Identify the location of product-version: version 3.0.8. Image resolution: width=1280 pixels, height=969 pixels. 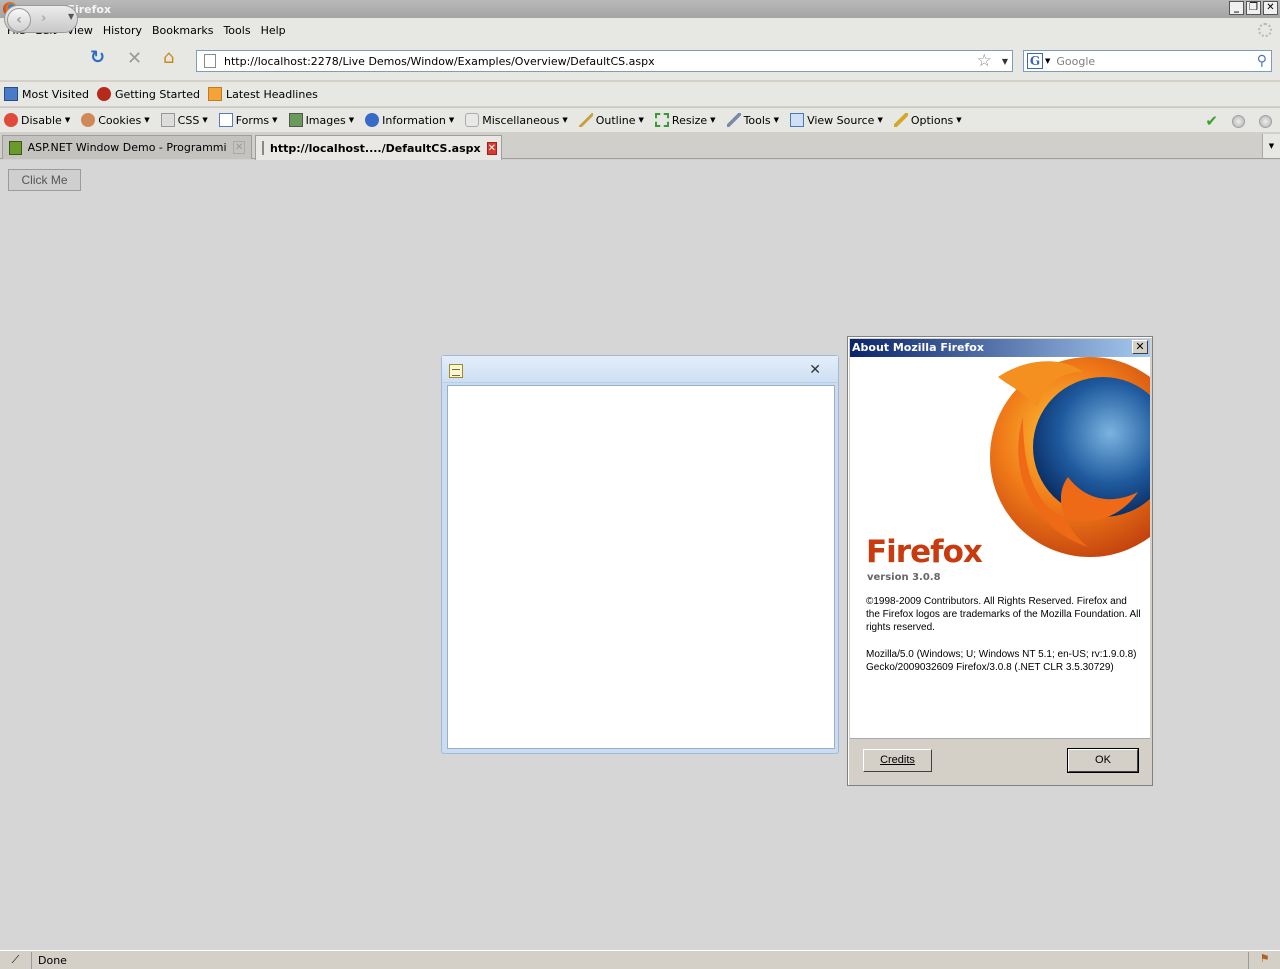
(904, 577).